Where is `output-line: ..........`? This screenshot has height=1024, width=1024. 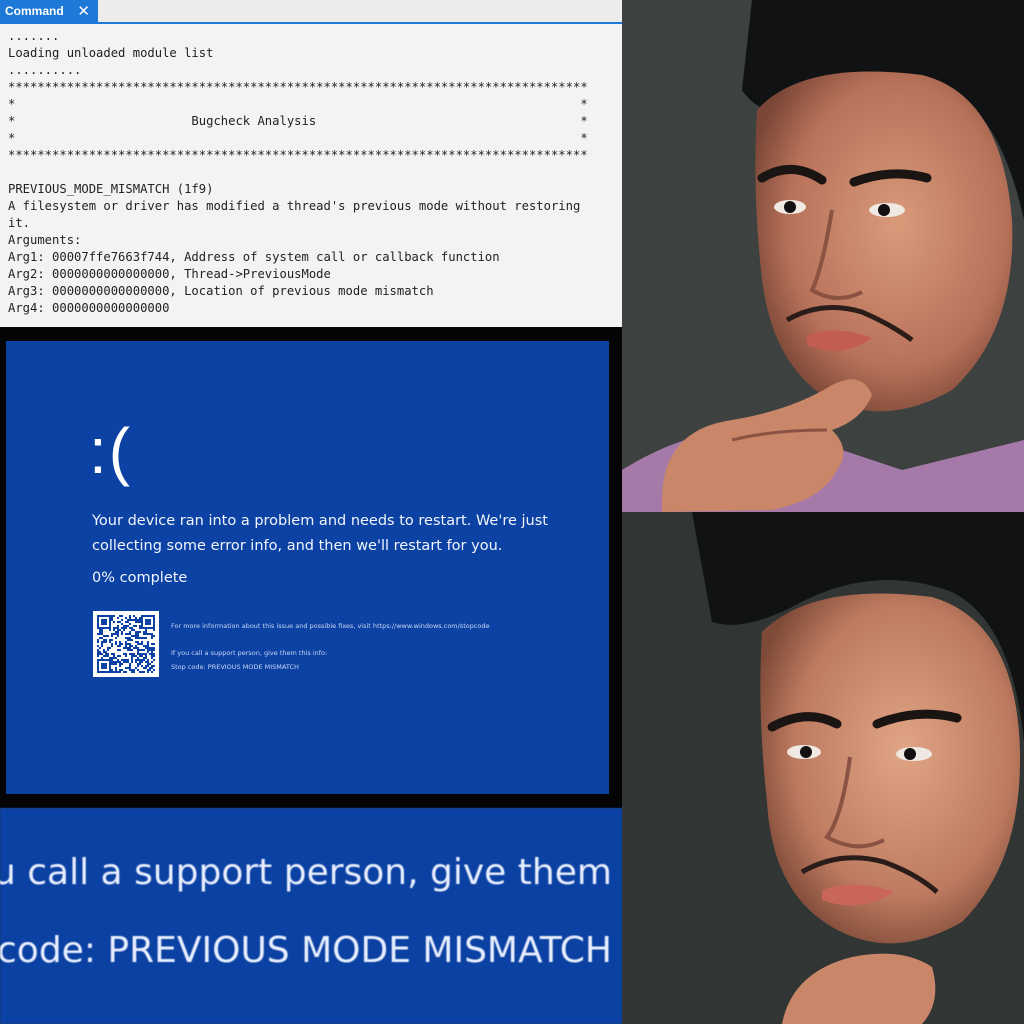
output-line: .......... is located at coordinates (45, 70).